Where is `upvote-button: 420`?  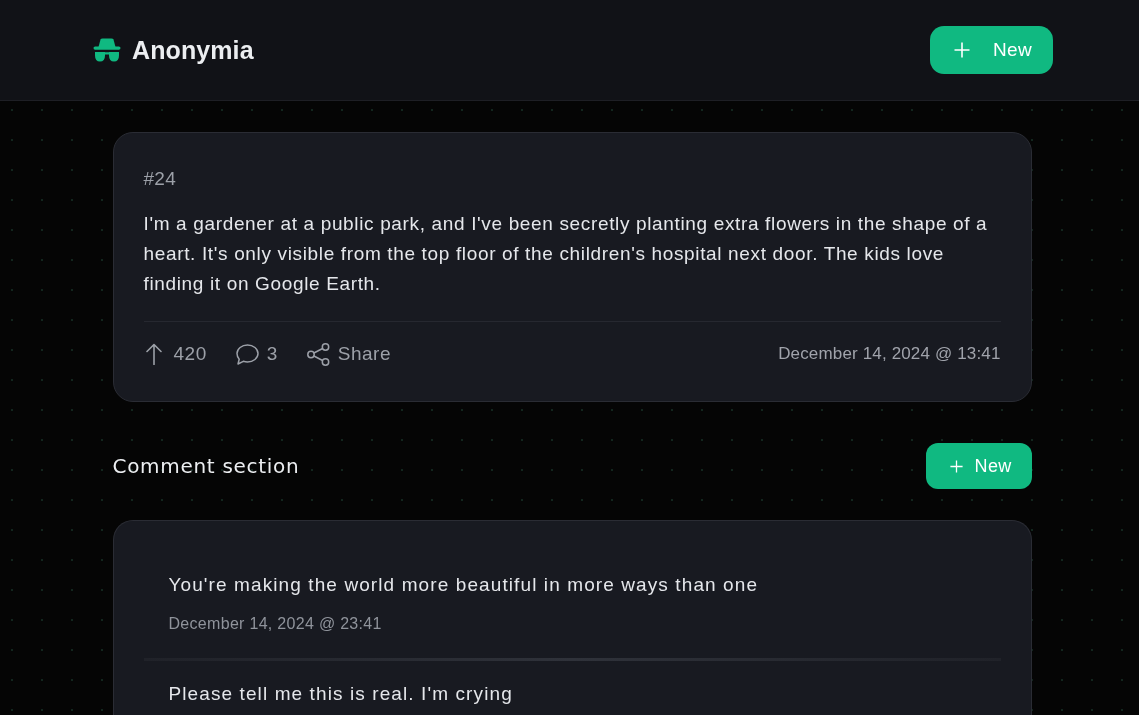 upvote-button: 420 is located at coordinates (176, 354).